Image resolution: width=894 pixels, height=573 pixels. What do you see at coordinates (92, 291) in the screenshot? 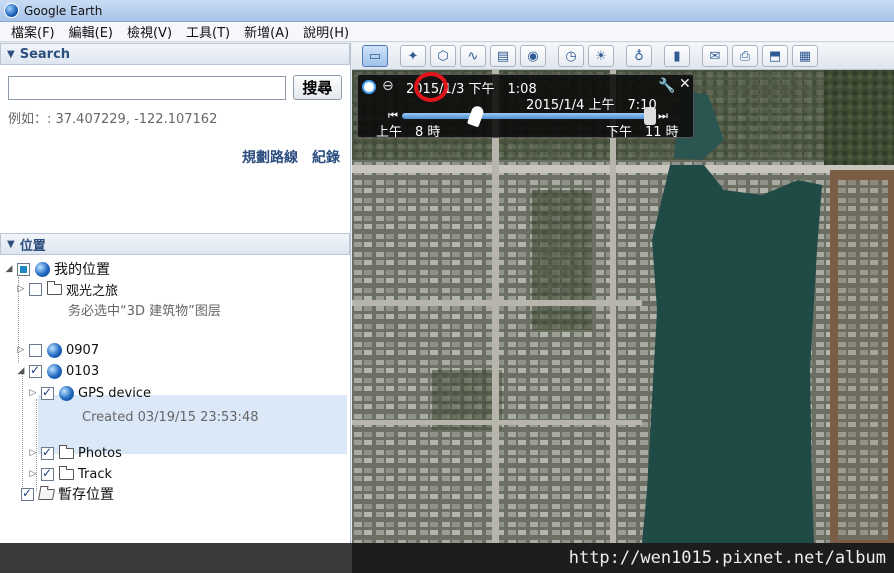
I see `tree-label: 观光之旅` at bounding box center [92, 291].